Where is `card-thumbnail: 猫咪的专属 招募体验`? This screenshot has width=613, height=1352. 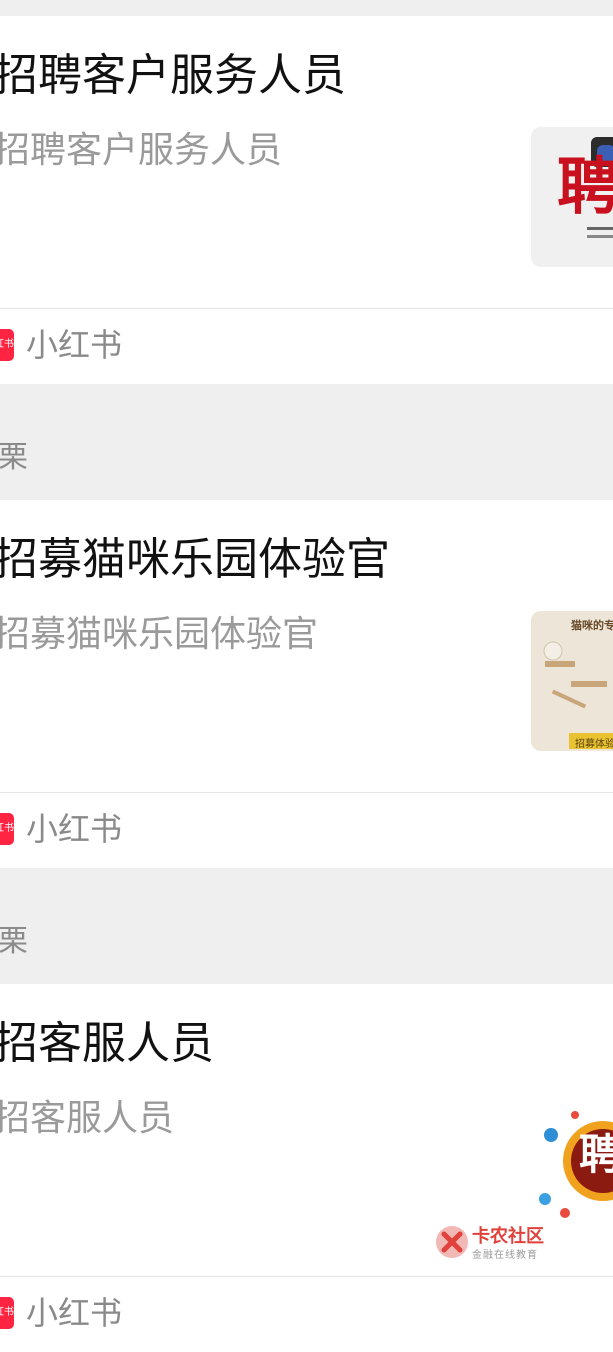 card-thumbnail: 猫咪的专属 招募体验 is located at coordinates (572, 681).